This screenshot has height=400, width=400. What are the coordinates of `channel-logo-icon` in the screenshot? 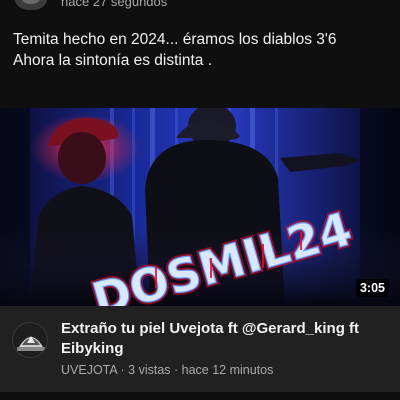 It's located at (30, 340).